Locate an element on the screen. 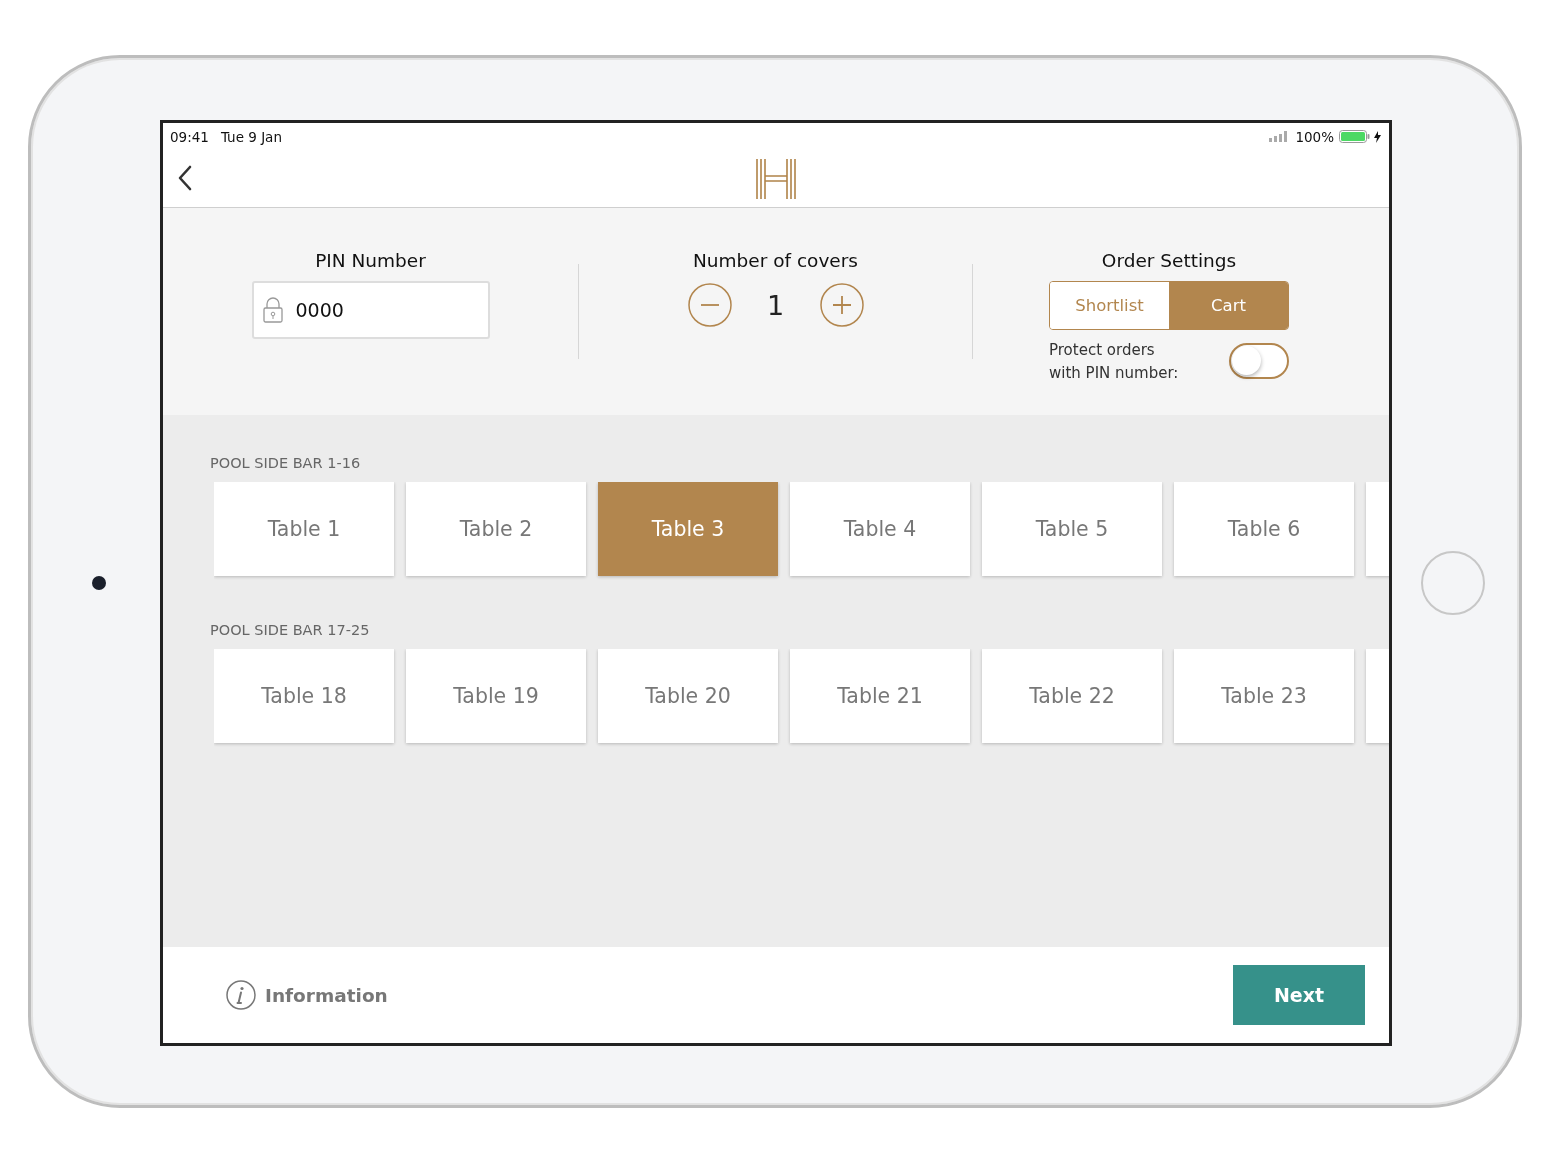 The height and width of the screenshot is (1162, 1559). pin-label: PIN Number is located at coordinates (370, 260).